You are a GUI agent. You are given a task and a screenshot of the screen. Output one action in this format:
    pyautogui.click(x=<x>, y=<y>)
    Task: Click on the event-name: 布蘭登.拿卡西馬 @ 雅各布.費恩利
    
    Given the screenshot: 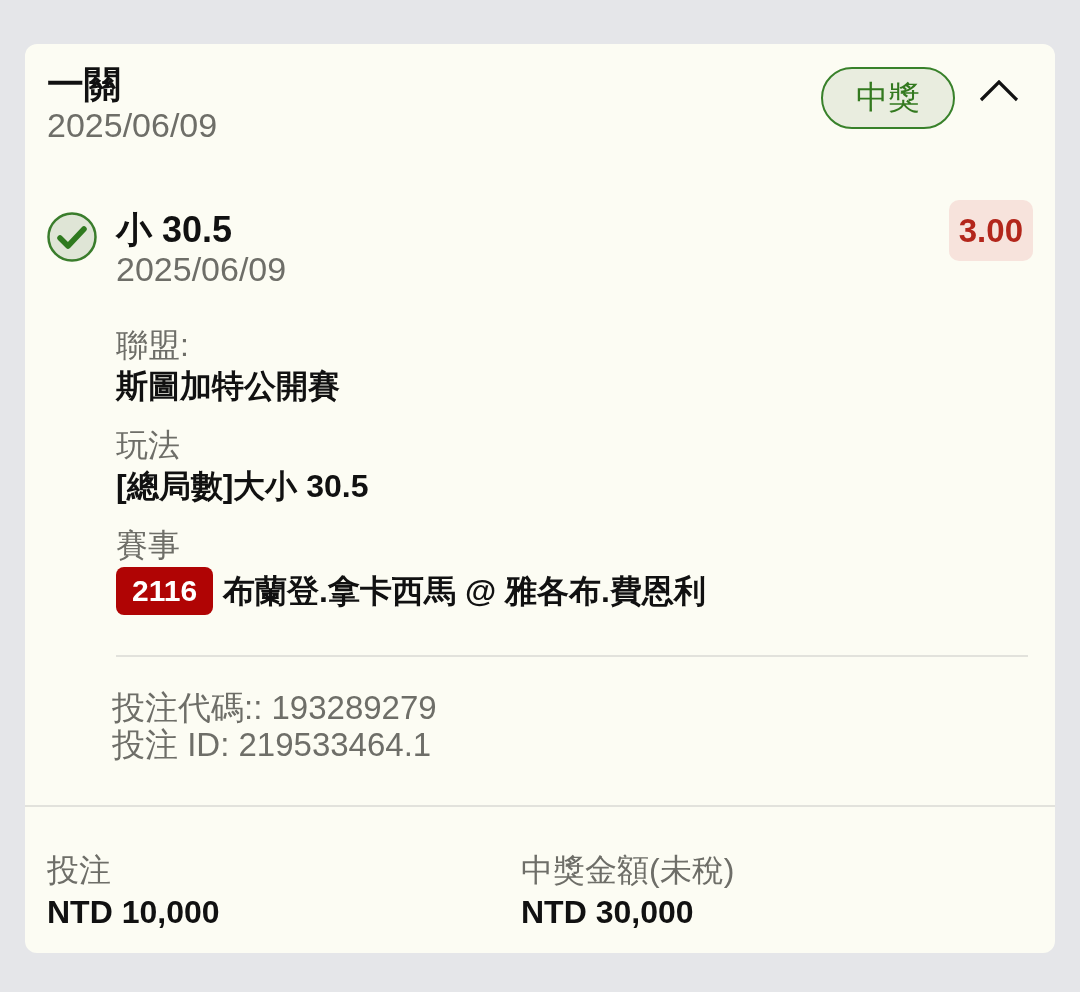 What is the action you would take?
    pyautogui.click(x=464, y=591)
    